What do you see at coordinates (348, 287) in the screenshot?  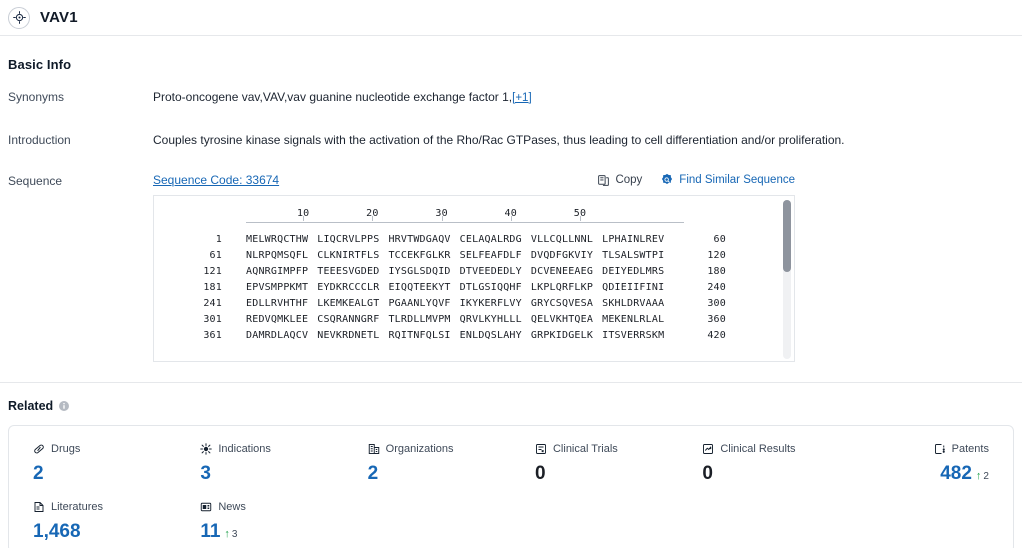 I see `sequence-chunk: EYDKRCCCLR` at bounding box center [348, 287].